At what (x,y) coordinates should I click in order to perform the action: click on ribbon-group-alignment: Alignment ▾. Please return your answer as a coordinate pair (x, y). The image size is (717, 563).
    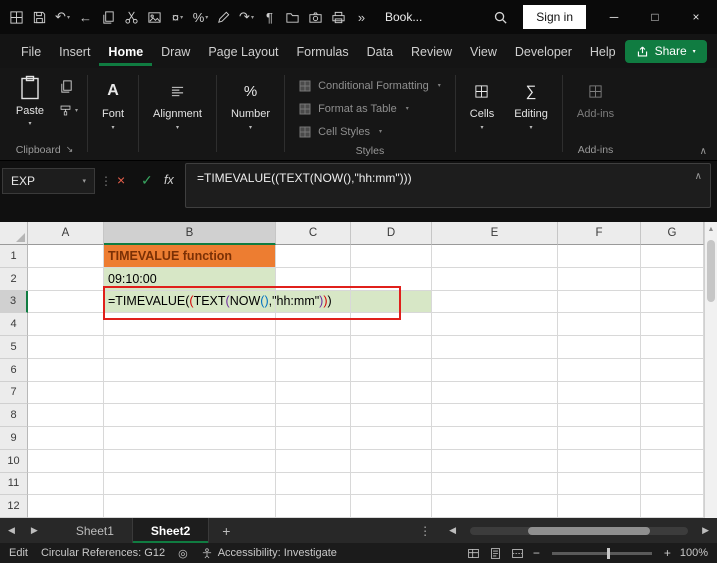
    Looking at the image, I should click on (177, 115).